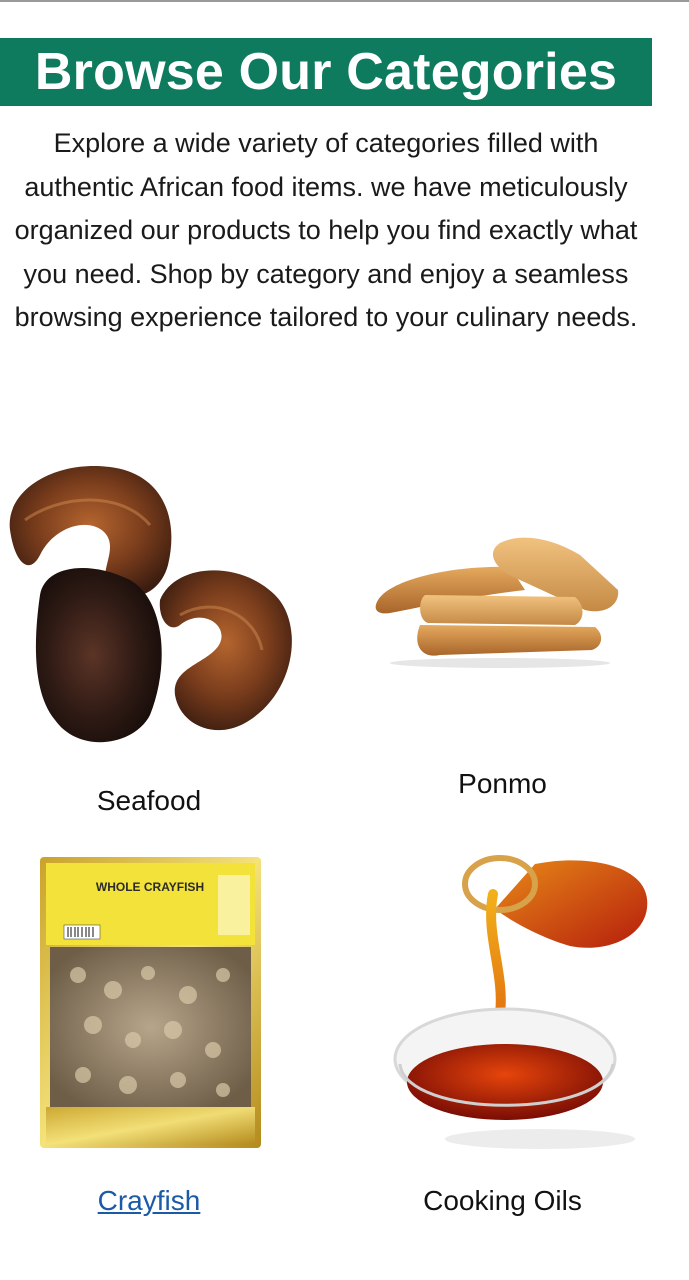  I want to click on page-title-banner: Browse Our Categories, so click(326, 72).